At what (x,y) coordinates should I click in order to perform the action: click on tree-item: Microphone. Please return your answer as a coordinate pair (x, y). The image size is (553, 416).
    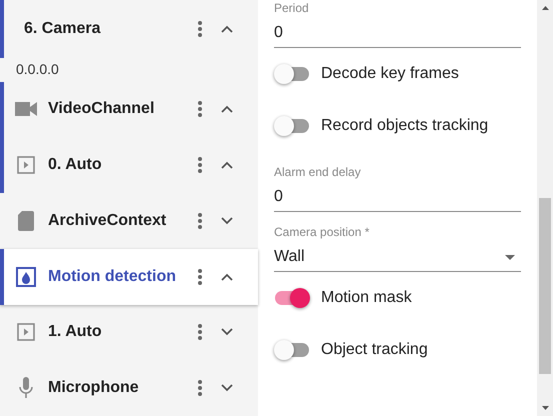
    Looking at the image, I should click on (129, 388).